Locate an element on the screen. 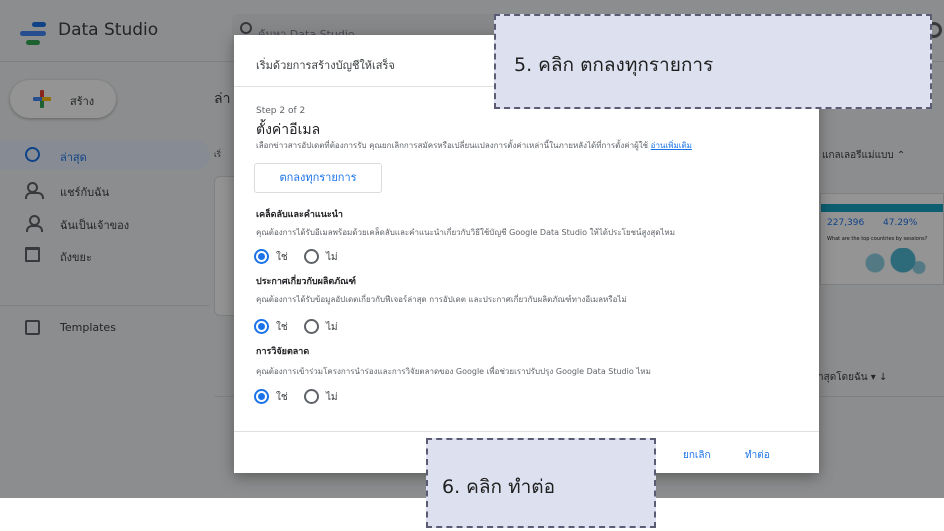  step-6-callout: 6. คลิก ทำต่อ is located at coordinates (541, 483).